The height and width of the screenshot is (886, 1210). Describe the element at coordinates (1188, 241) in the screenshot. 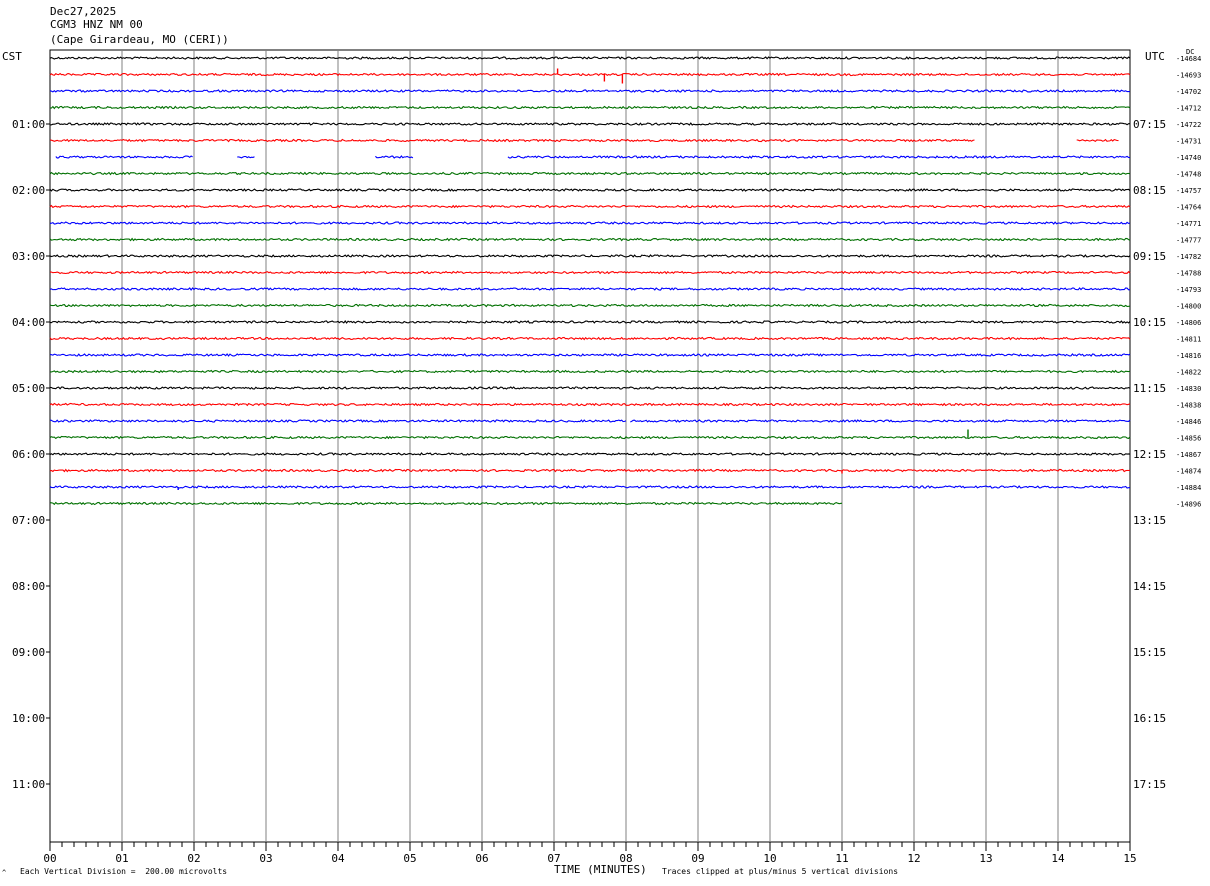

I see `dc-offset-value: -14777` at that location.